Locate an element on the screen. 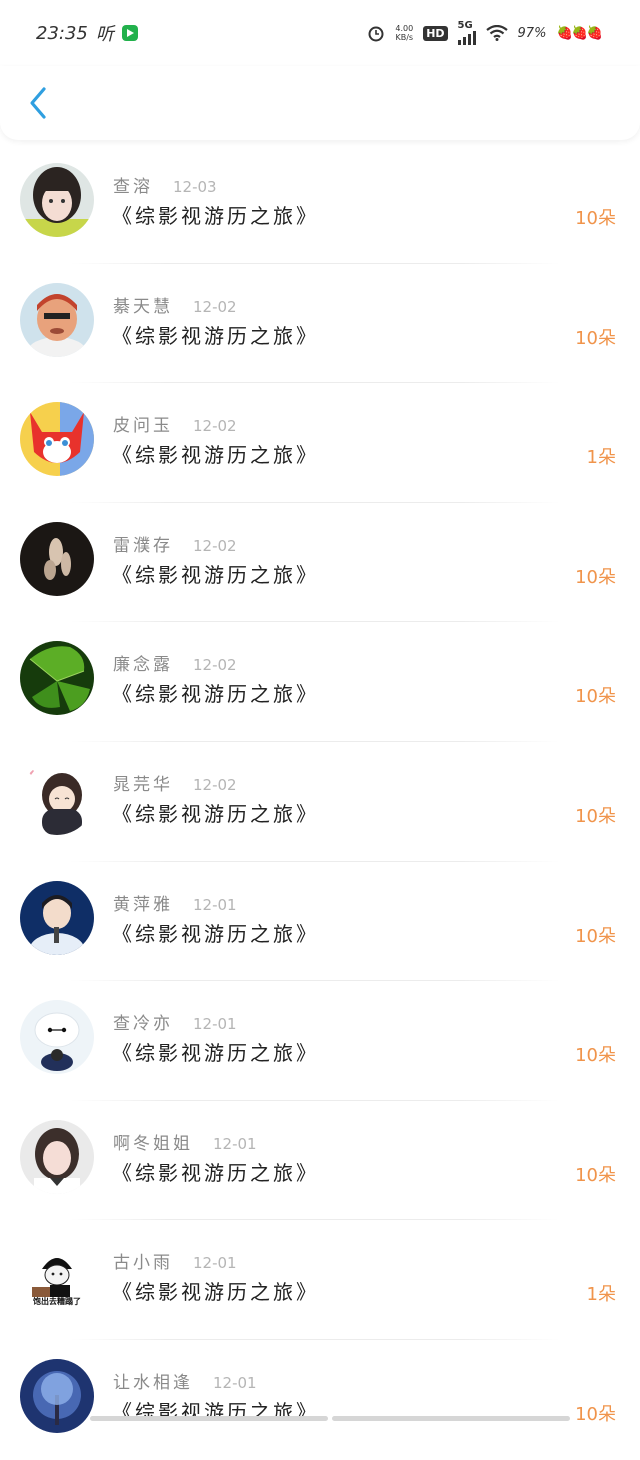  user-name: 綦天慧 is located at coordinates (143, 306).